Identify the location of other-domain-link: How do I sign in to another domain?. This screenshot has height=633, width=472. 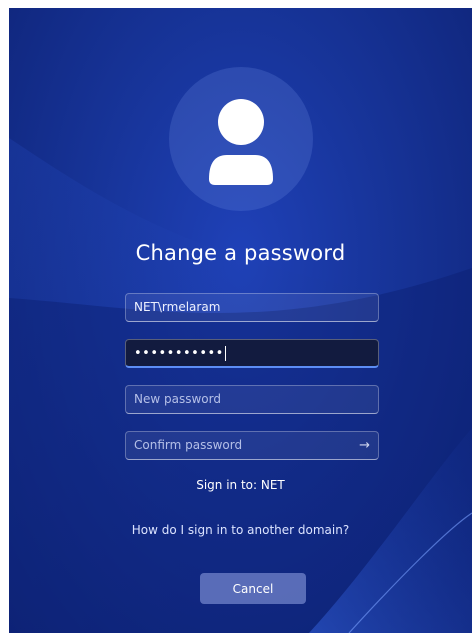
(240, 530).